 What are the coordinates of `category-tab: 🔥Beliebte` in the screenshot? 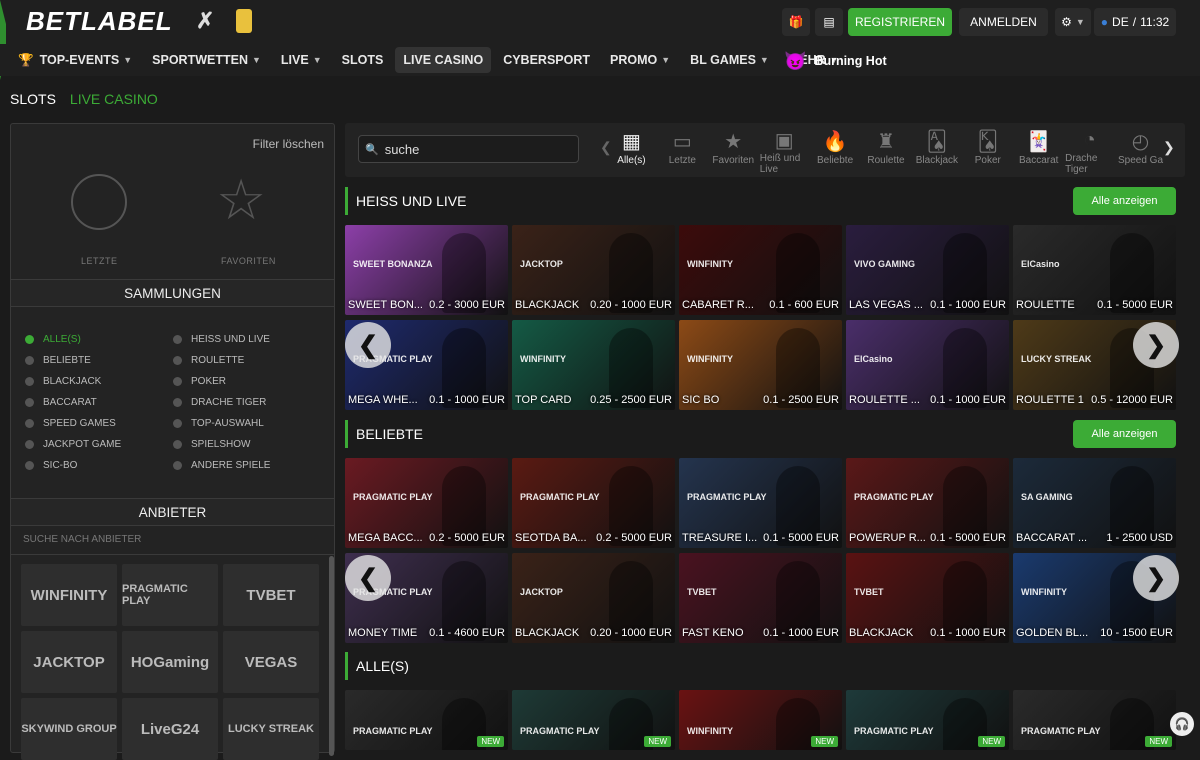 It's located at (835, 151).